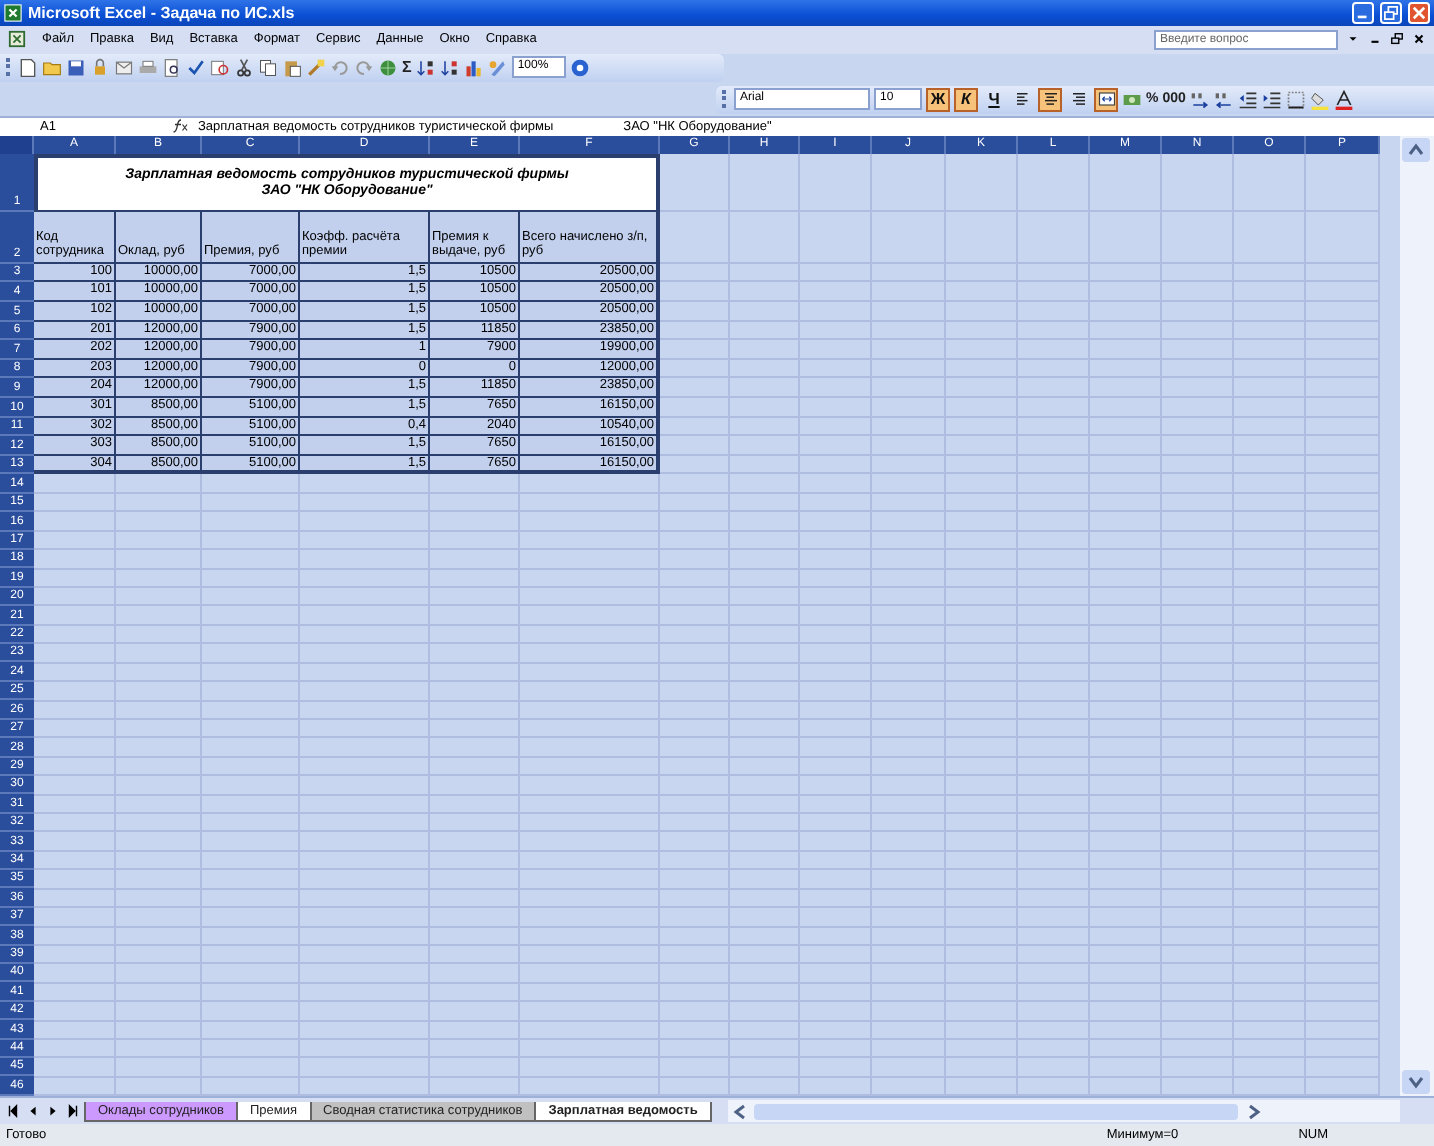 The width and height of the screenshot is (1434, 1146). I want to click on spreadsheet-icon, so click(13, 12).